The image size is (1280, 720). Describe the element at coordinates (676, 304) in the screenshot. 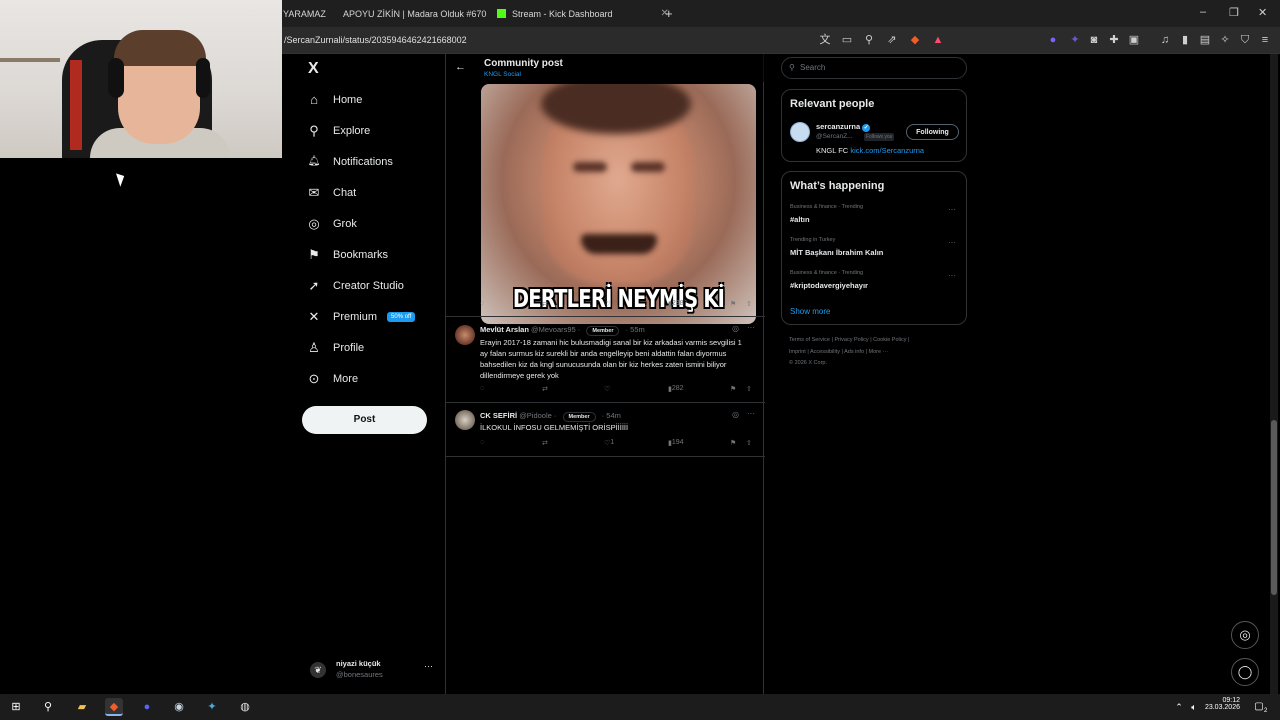

I see `views-icon: ▮ 238` at that location.